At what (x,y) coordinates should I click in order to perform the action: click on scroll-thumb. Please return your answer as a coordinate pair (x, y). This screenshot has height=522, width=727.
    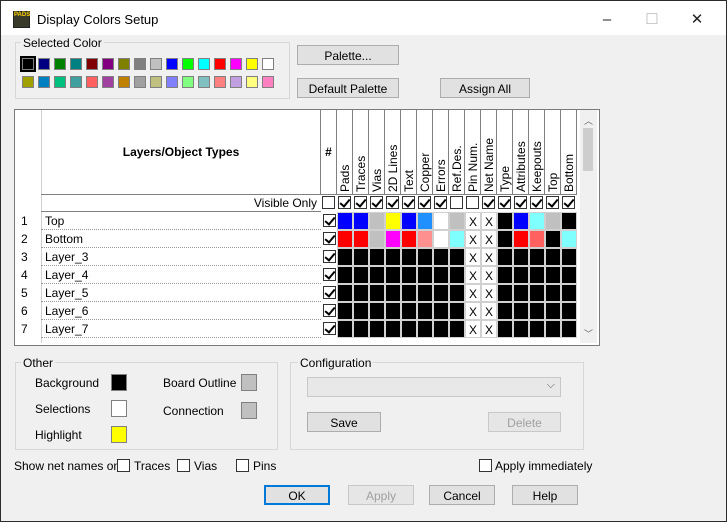
    Looking at the image, I should click on (588, 149).